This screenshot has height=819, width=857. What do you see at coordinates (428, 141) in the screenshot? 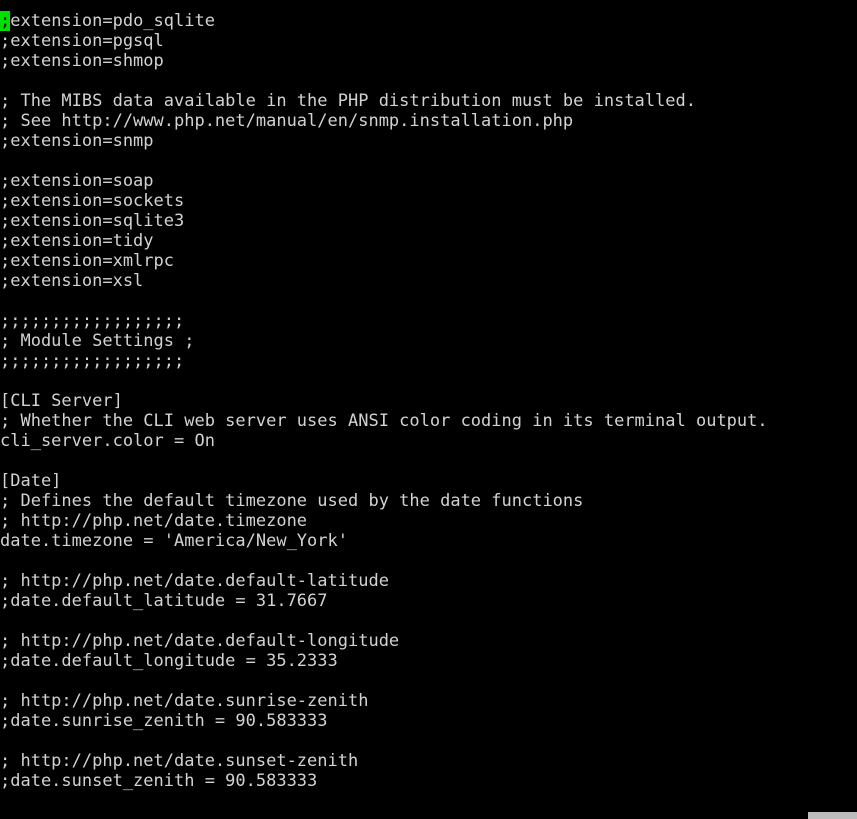
I see `code-line: ;extension=snmp` at bounding box center [428, 141].